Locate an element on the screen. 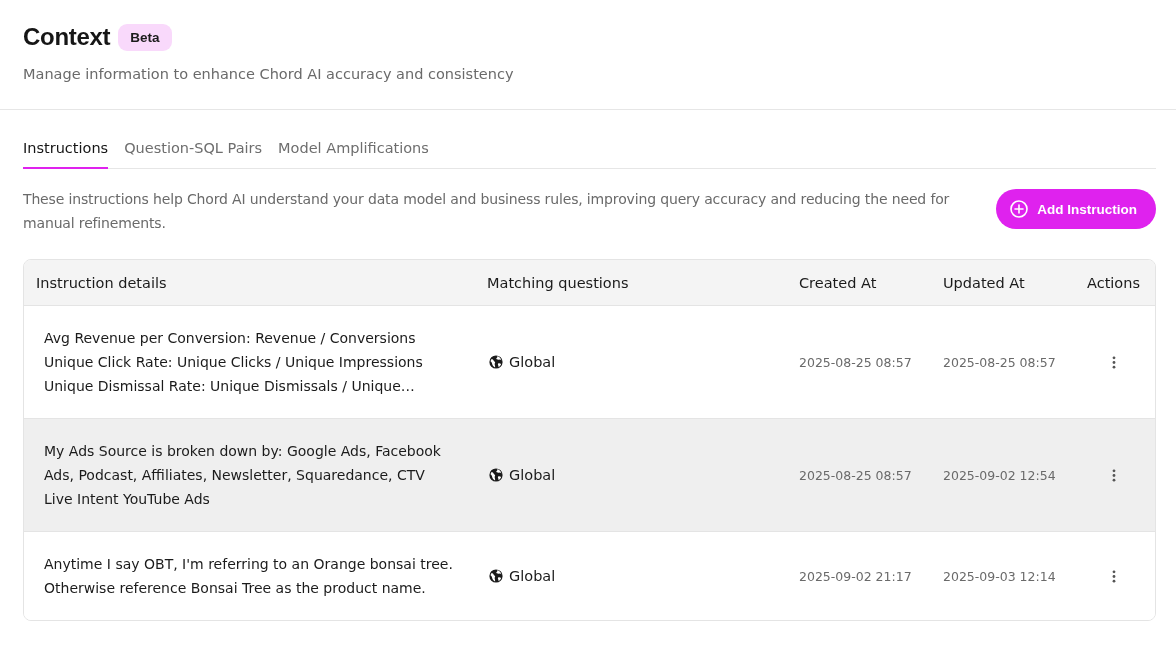 The image size is (1176, 667). tab: Model Amplifications is located at coordinates (353, 153).